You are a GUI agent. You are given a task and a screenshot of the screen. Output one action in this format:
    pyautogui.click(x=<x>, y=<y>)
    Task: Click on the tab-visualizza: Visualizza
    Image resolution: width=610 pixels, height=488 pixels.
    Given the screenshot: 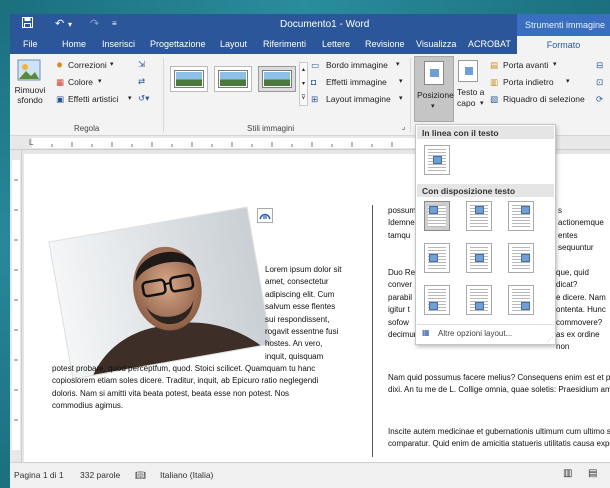 What is the action you would take?
    pyautogui.click(x=436, y=44)
    